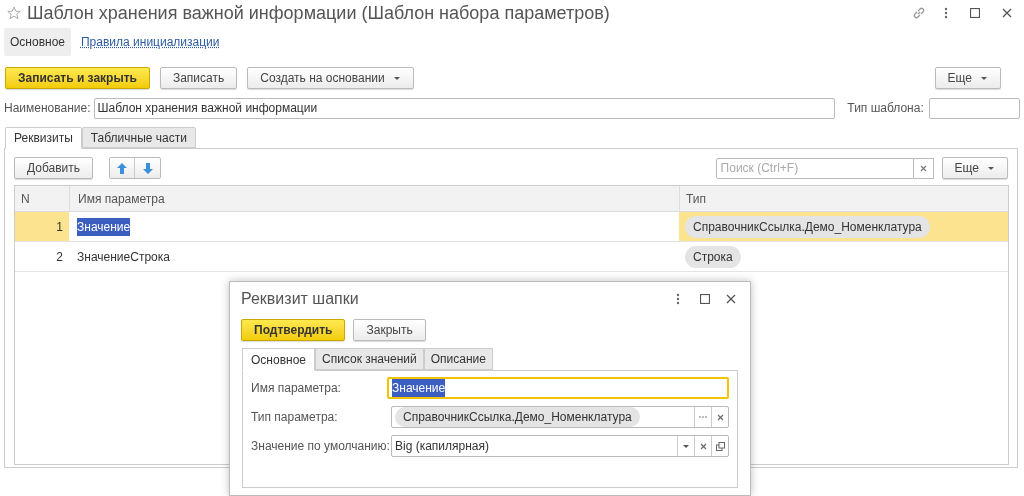  Describe the element at coordinates (59, 227) in the screenshot. I see `table-cell-text: 1` at that location.